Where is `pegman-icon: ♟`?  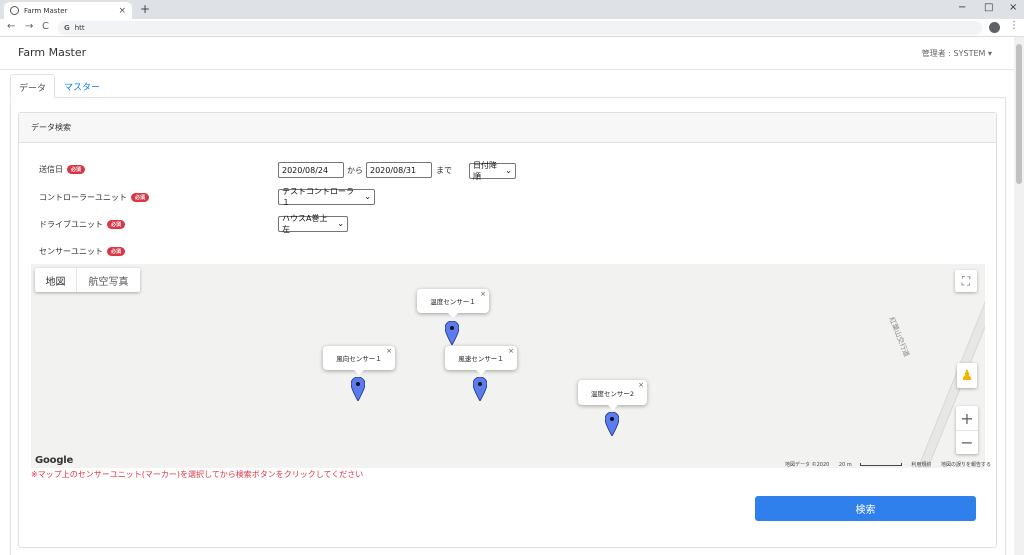 pegman-icon: ♟ is located at coordinates (967, 375).